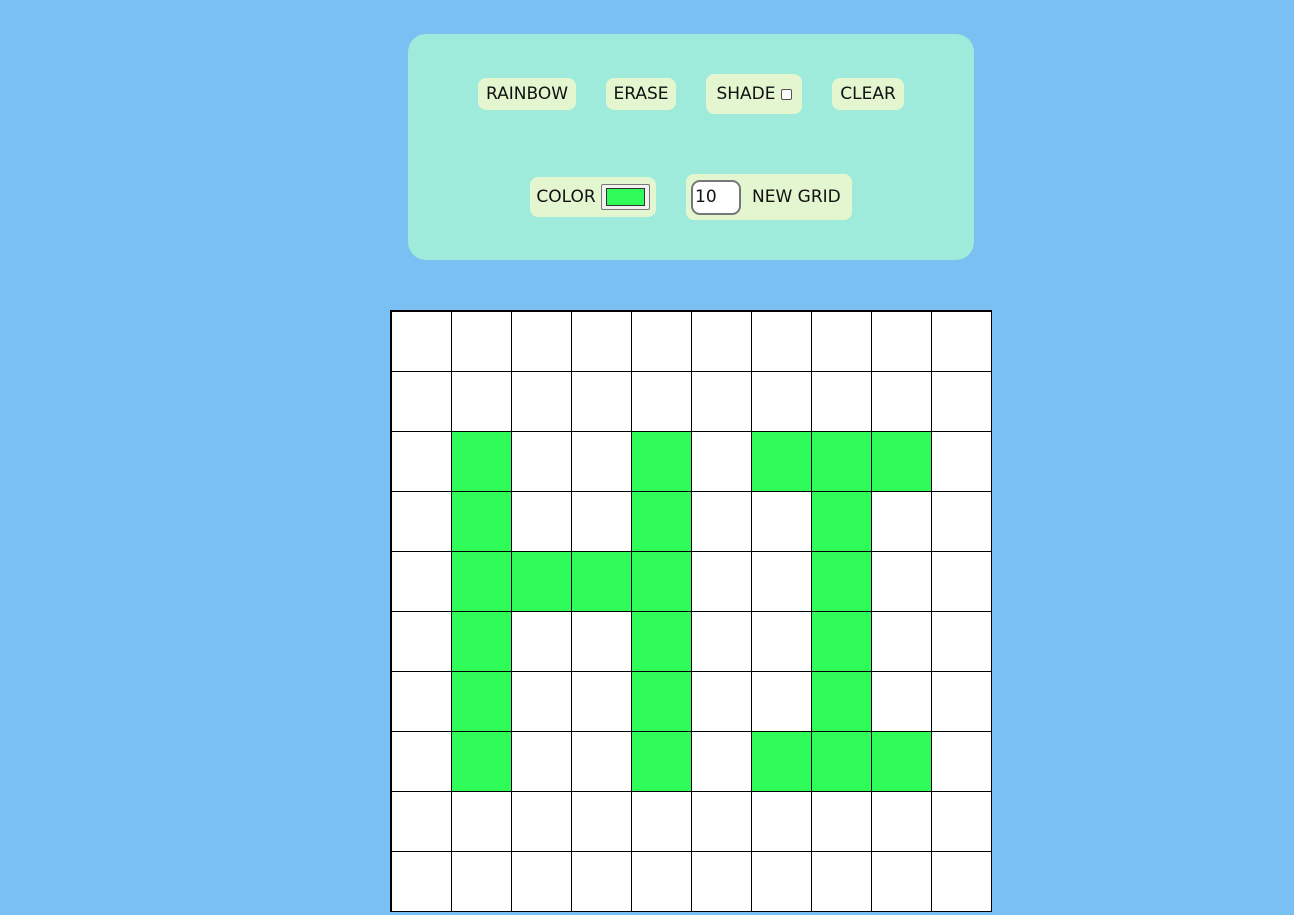 This screenshot has height=915, width=1294. Describe the element at coordinates (786, 94) in the screenshot. I see `shade-checkbox` at that location.